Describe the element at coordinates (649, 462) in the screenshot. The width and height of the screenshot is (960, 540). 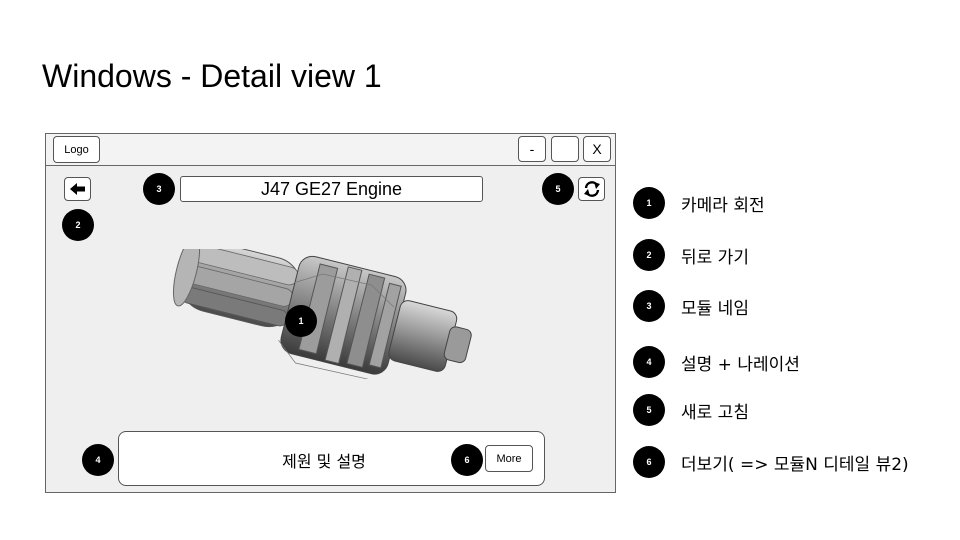
I see `legend-badge: 6` at that location.